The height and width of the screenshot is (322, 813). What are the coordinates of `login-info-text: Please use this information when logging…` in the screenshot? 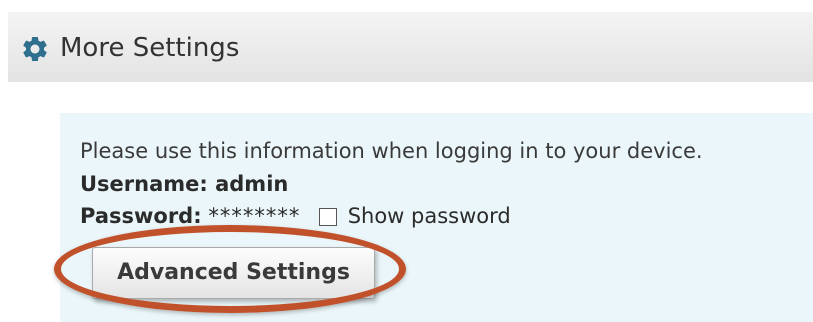 It's located at (391, 151).